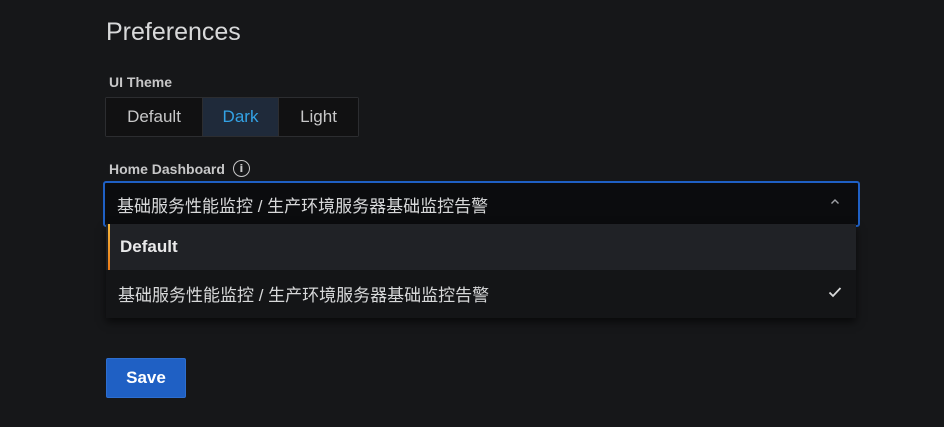  I want to click on save-button: Save, so click(146, 378).